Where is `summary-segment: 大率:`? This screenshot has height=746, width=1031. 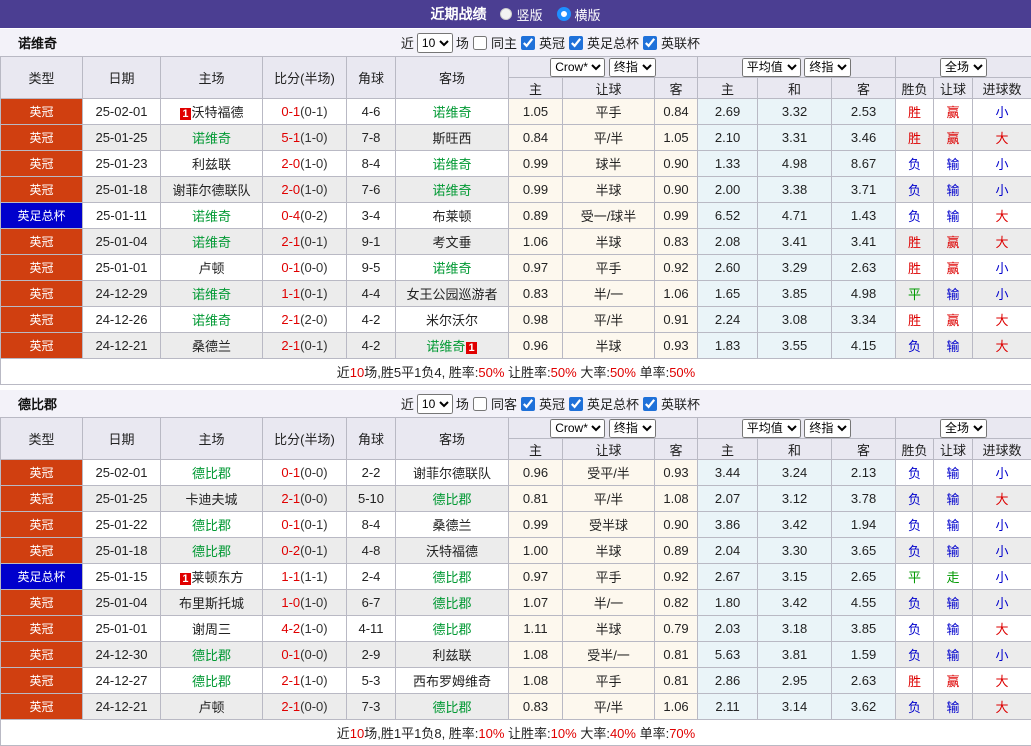 summary-segment: 大率: is located at coordinates (593, 372).